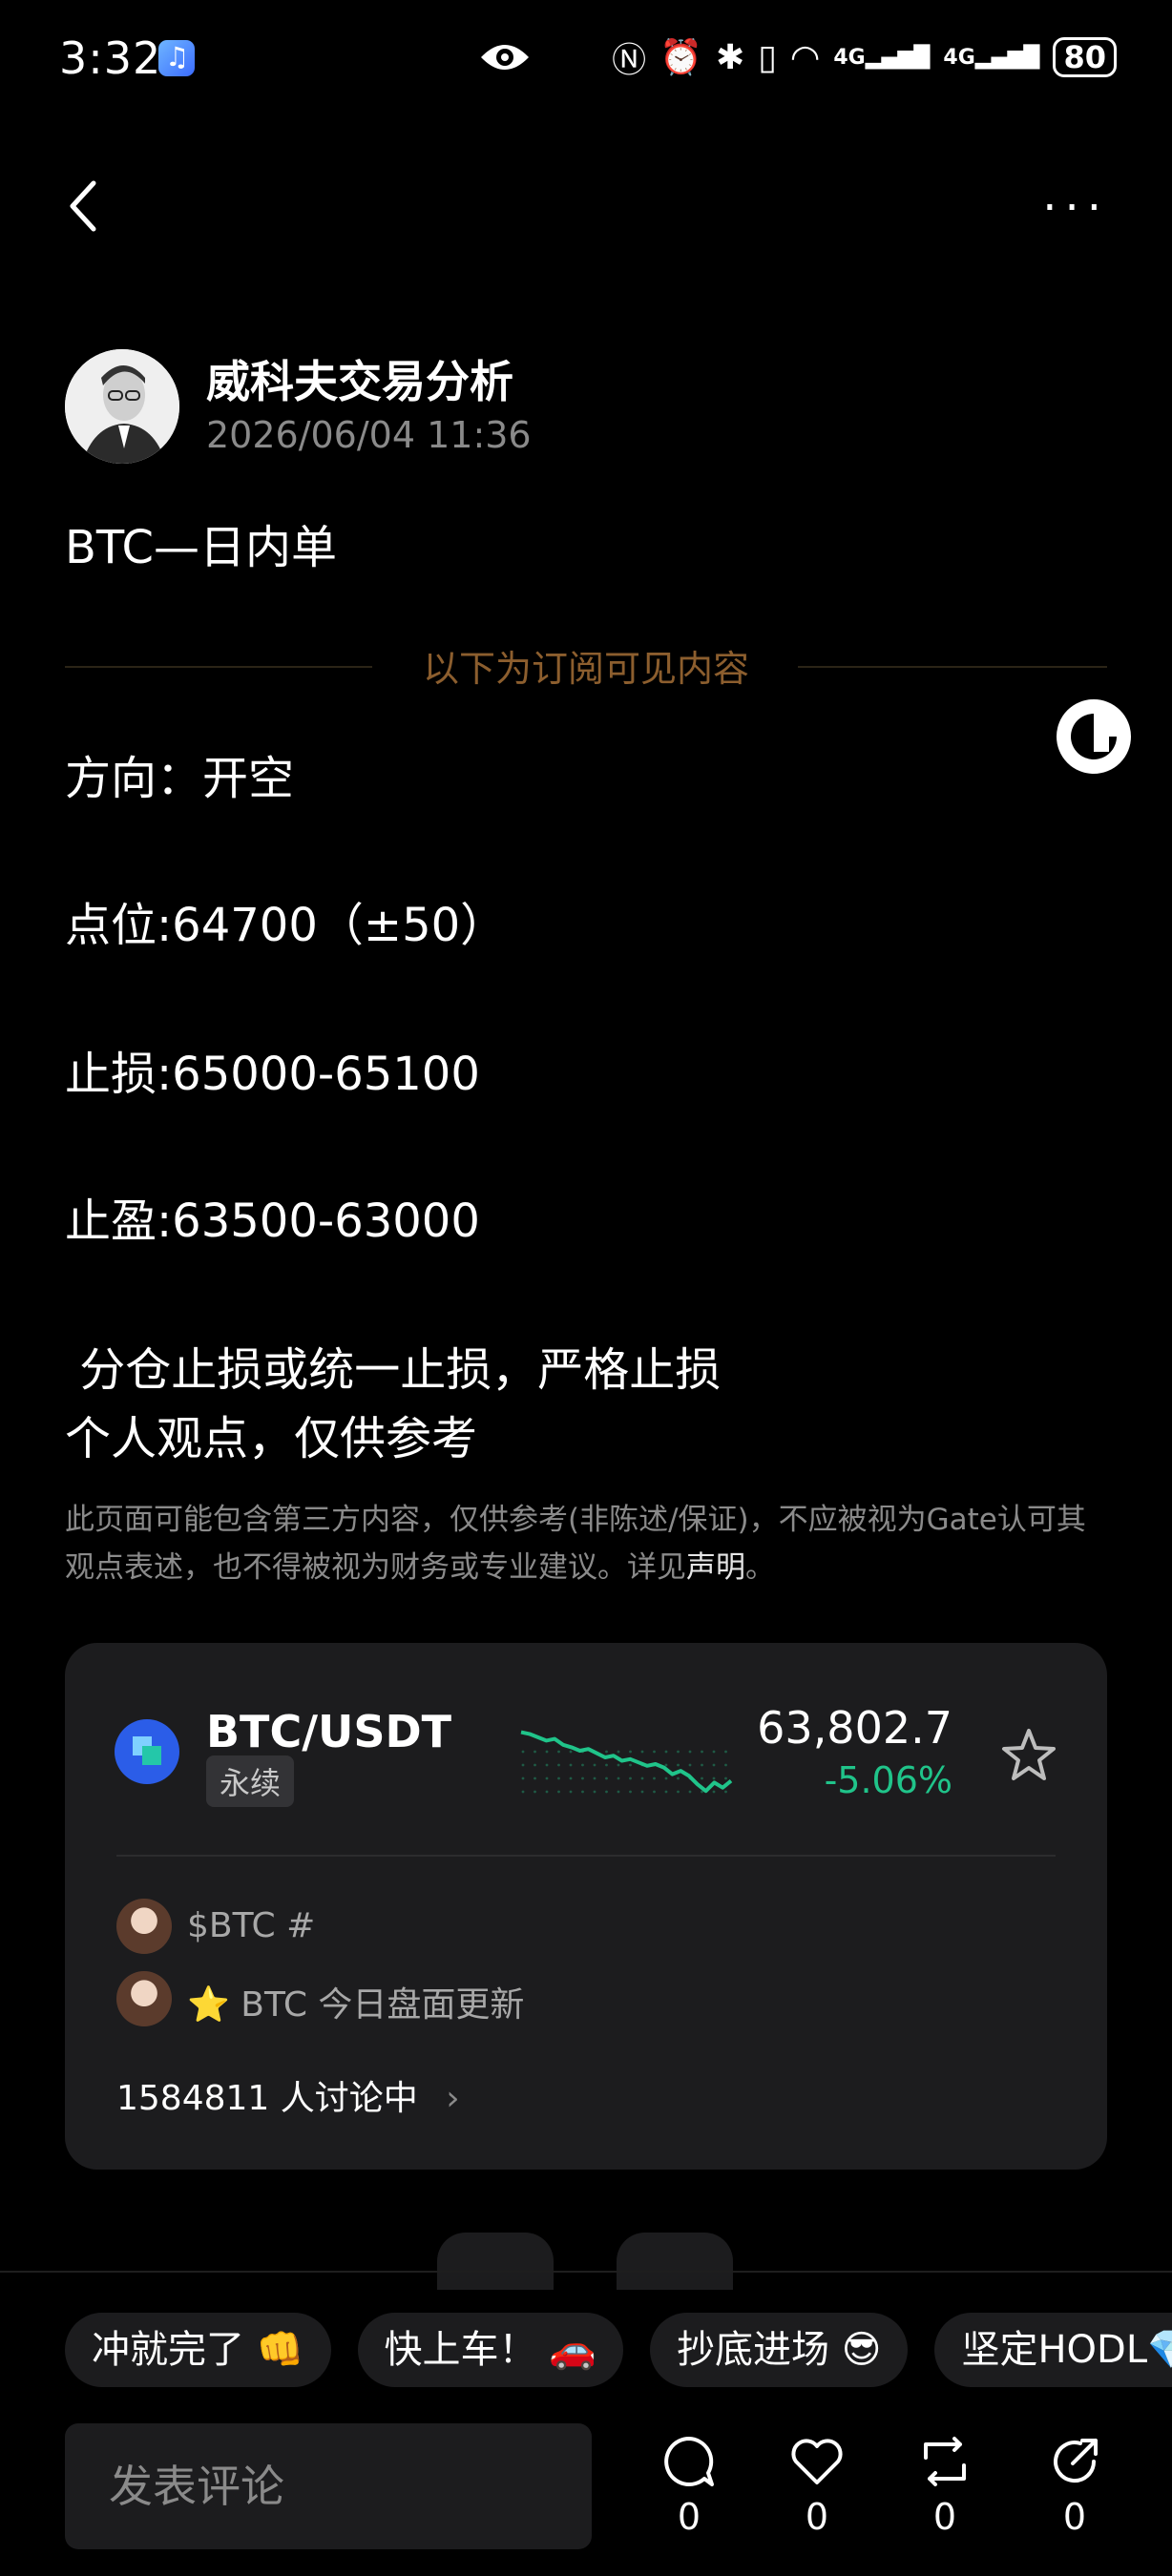 This screenshot has width=1172, height=2576. What do you see at coordinates (689, 2485) in the screenshot?
I see `comment-button: 0` at bounding box center [689, 2485].